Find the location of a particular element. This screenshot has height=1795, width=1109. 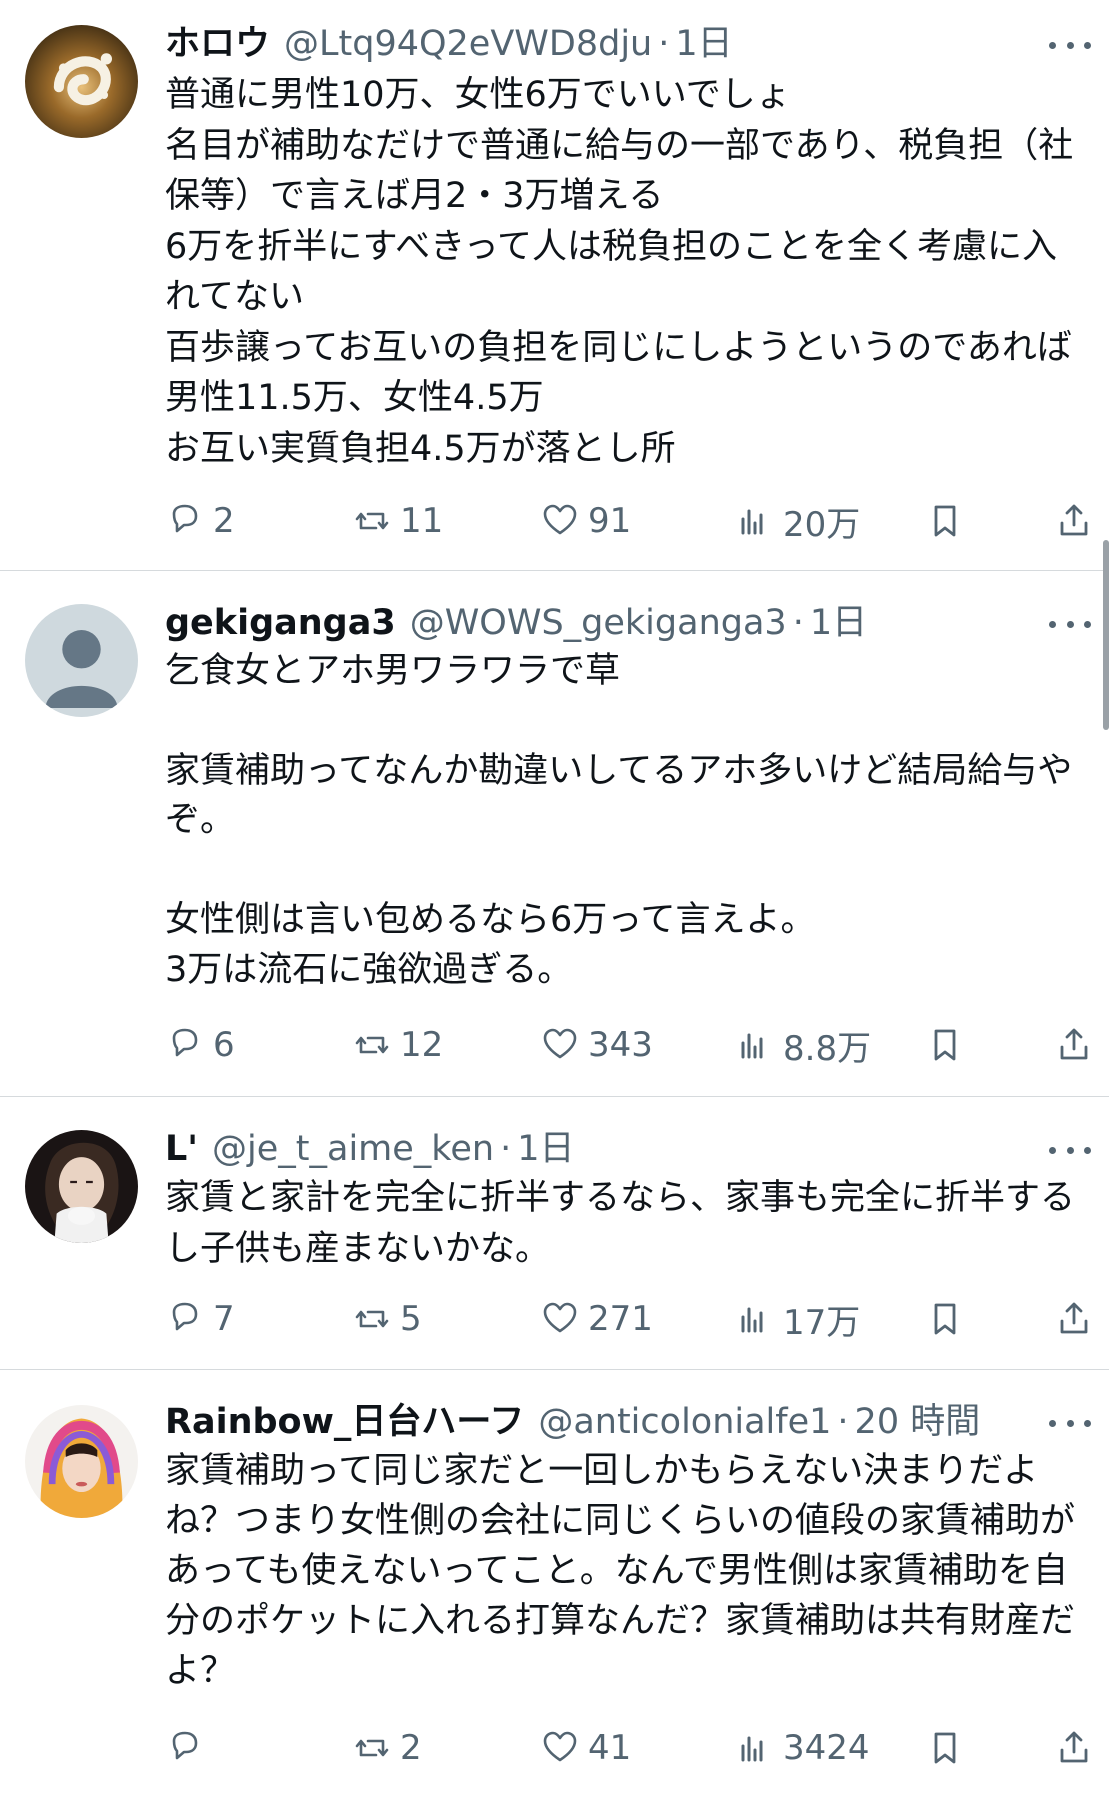

repost-button: 12 is located at coordinates (397, 1045).